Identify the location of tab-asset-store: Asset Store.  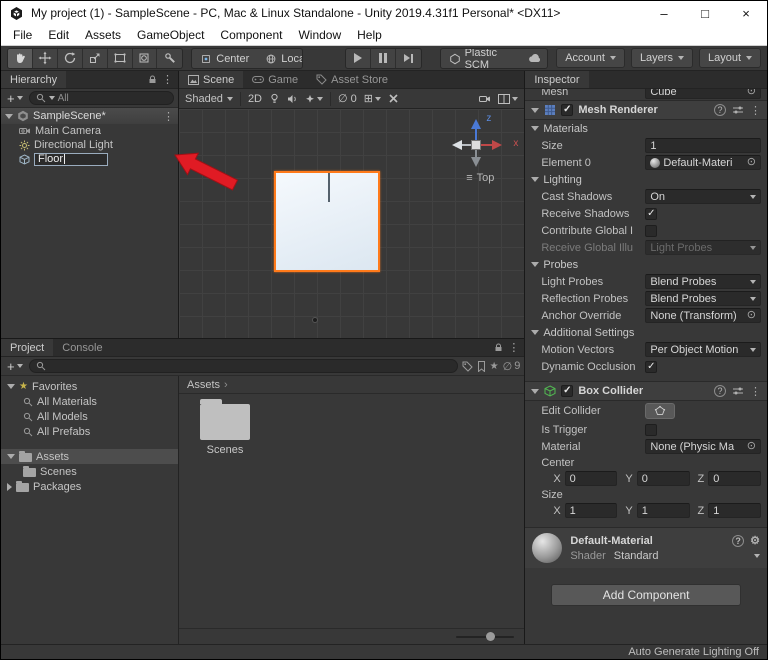
(352, 79).